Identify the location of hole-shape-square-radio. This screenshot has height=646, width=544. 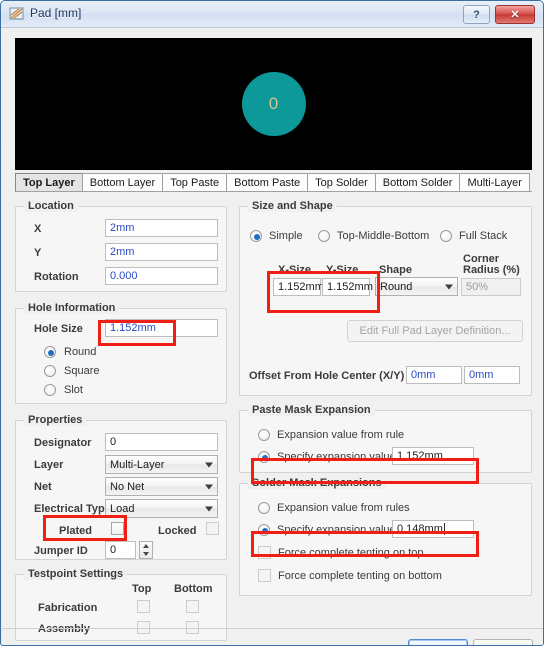
(50, 371).